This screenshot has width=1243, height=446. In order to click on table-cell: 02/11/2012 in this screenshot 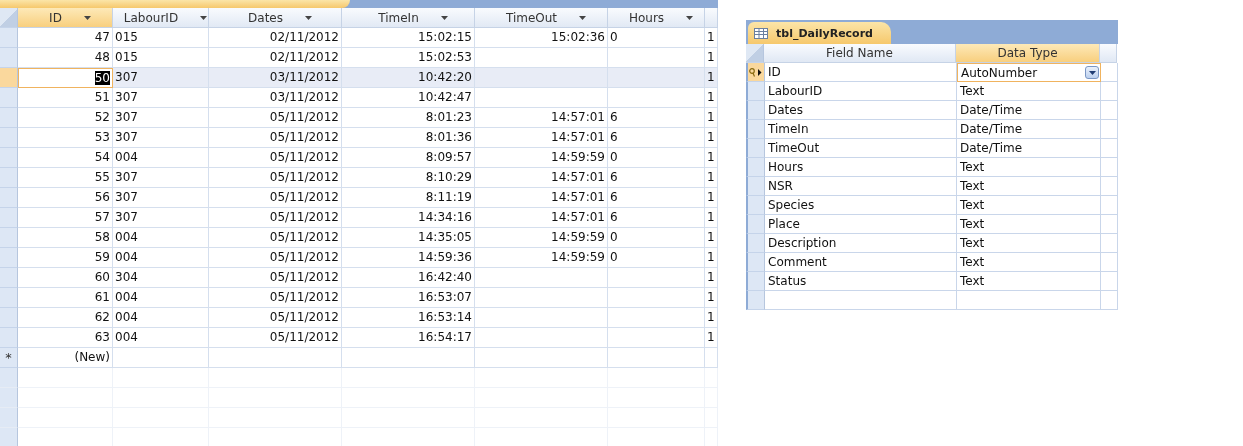, I will do `click(275, 38)`.